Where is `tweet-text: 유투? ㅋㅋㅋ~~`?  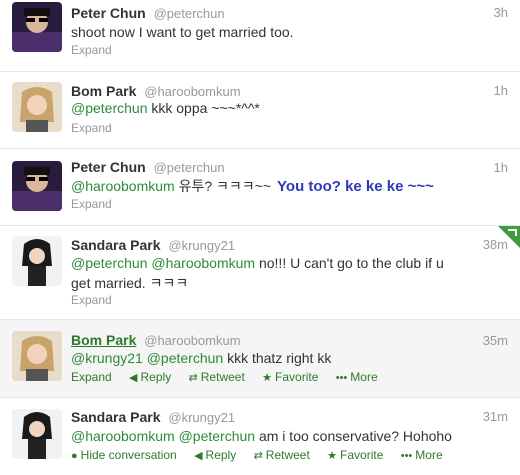
tweet-text: 유투? ㅋㅋㅋ~~ is located at coordinates (223, 186).